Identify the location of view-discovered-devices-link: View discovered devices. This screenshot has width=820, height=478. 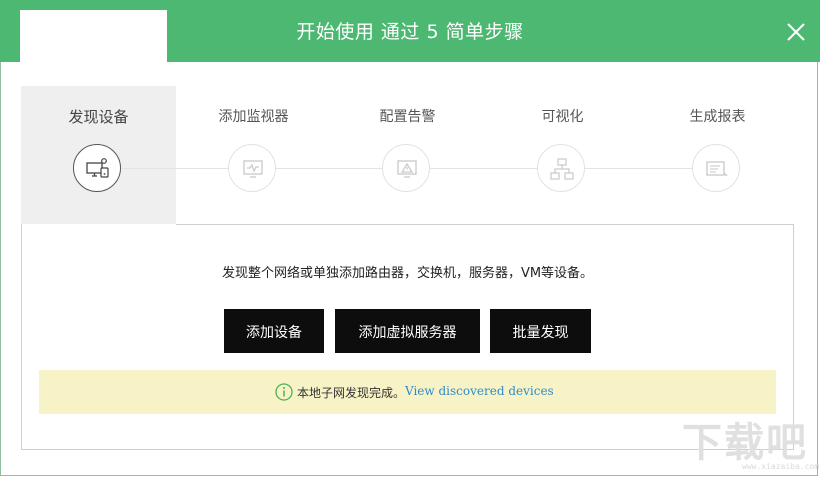
(479, 391).